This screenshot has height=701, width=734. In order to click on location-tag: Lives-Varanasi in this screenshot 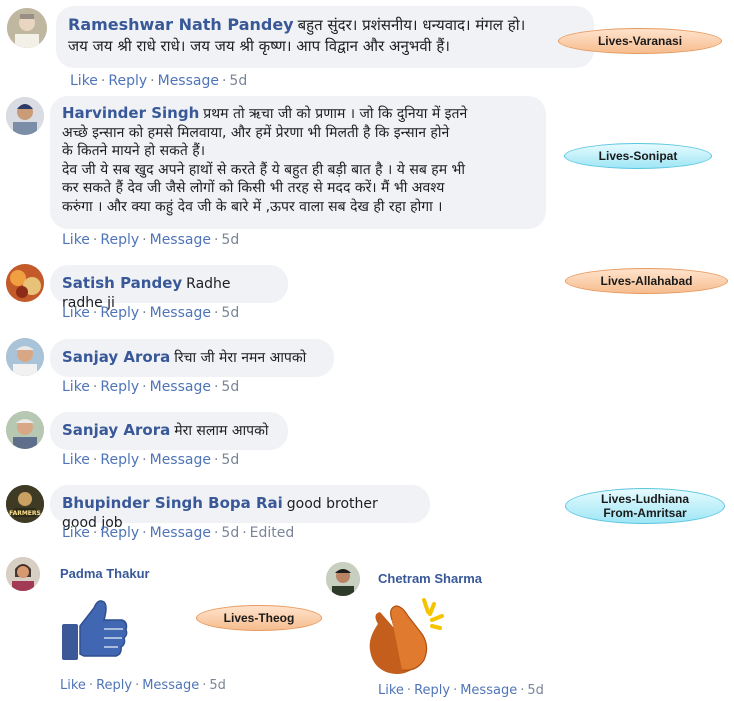, I will do `click(640, 41)`.